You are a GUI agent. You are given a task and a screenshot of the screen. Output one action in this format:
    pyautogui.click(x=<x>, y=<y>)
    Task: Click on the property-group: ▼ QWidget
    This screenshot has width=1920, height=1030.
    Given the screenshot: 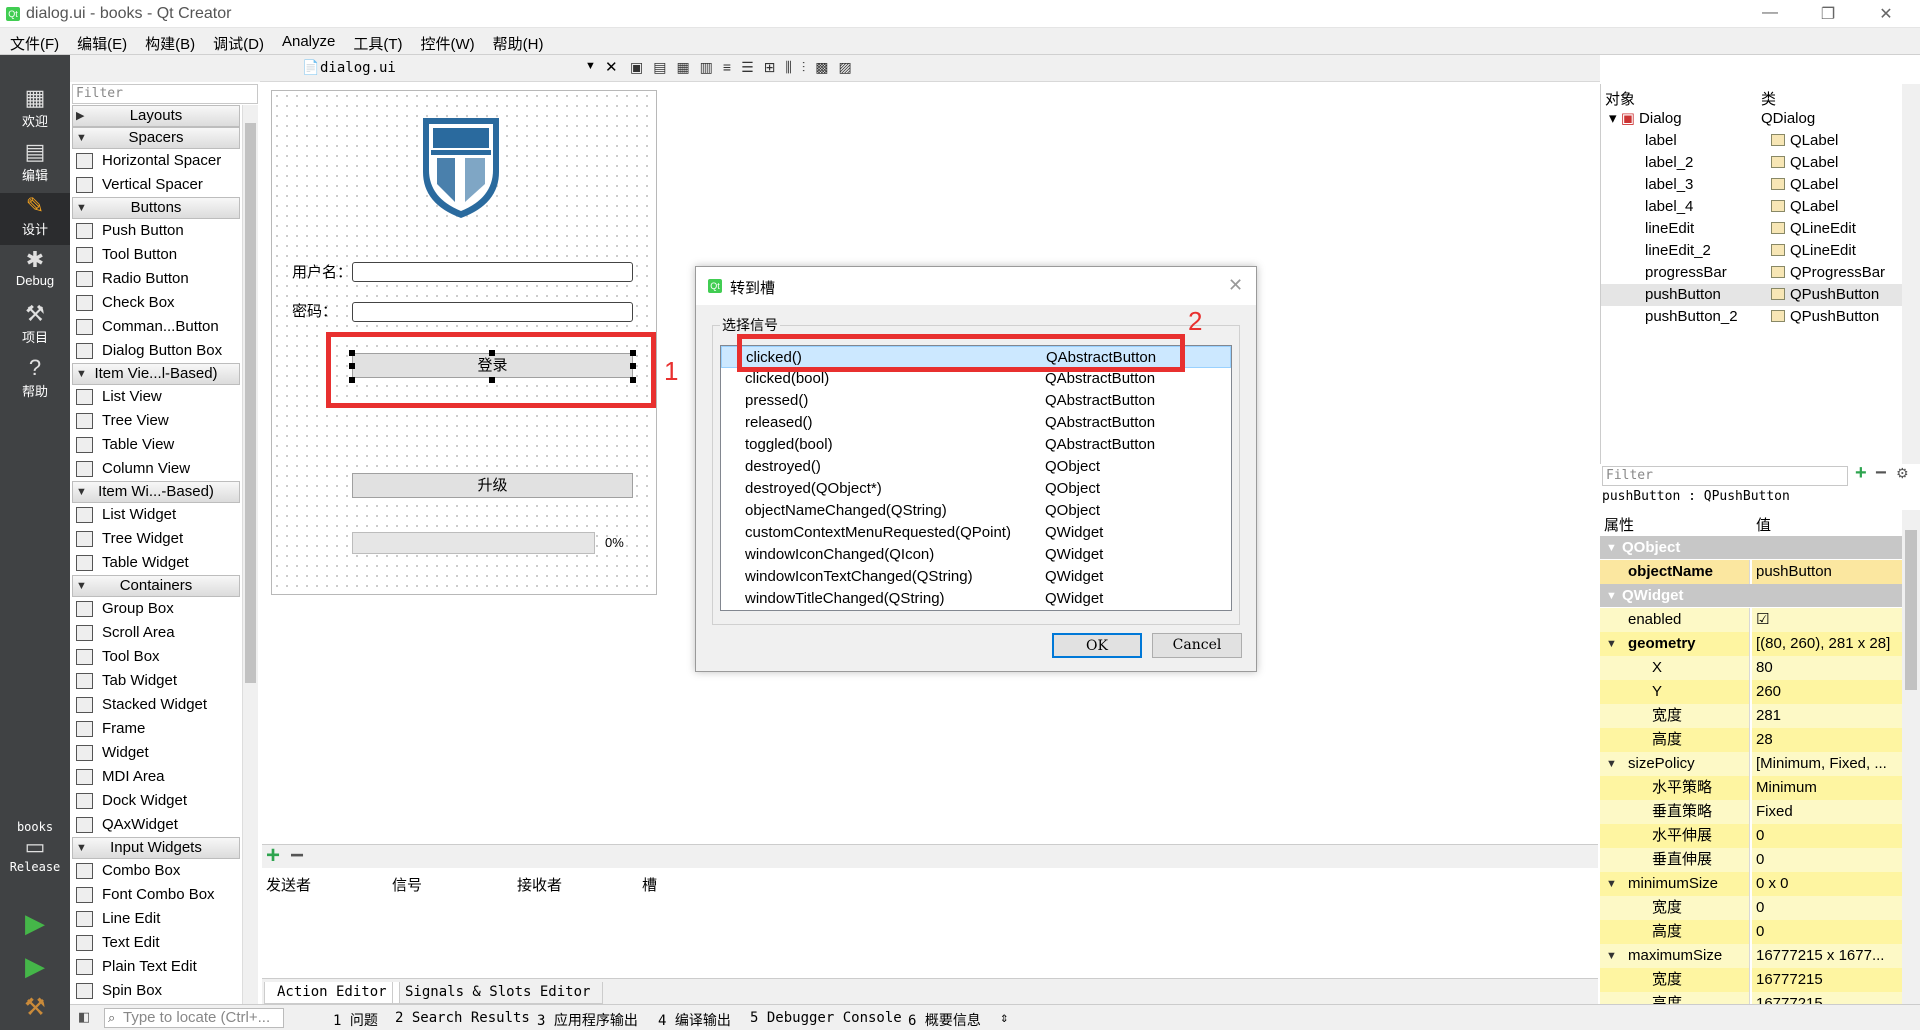 What is the action you would take?
    pyautogui.click(x=1751, y=596)
    